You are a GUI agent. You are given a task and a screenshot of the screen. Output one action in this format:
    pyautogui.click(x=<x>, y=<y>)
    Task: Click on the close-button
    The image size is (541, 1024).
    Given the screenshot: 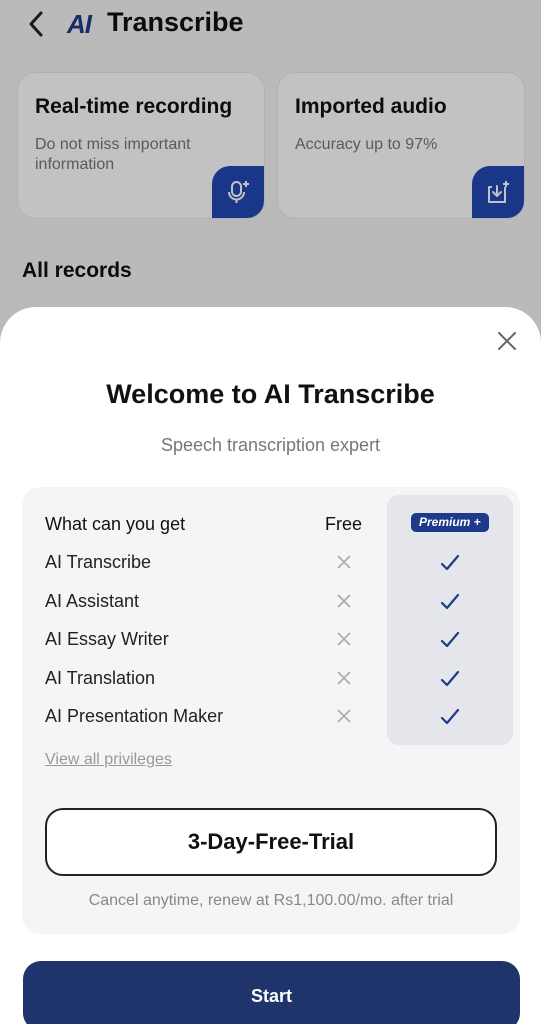 What is the action you would take?
    pyautogui.click(x=507, y=341)
    